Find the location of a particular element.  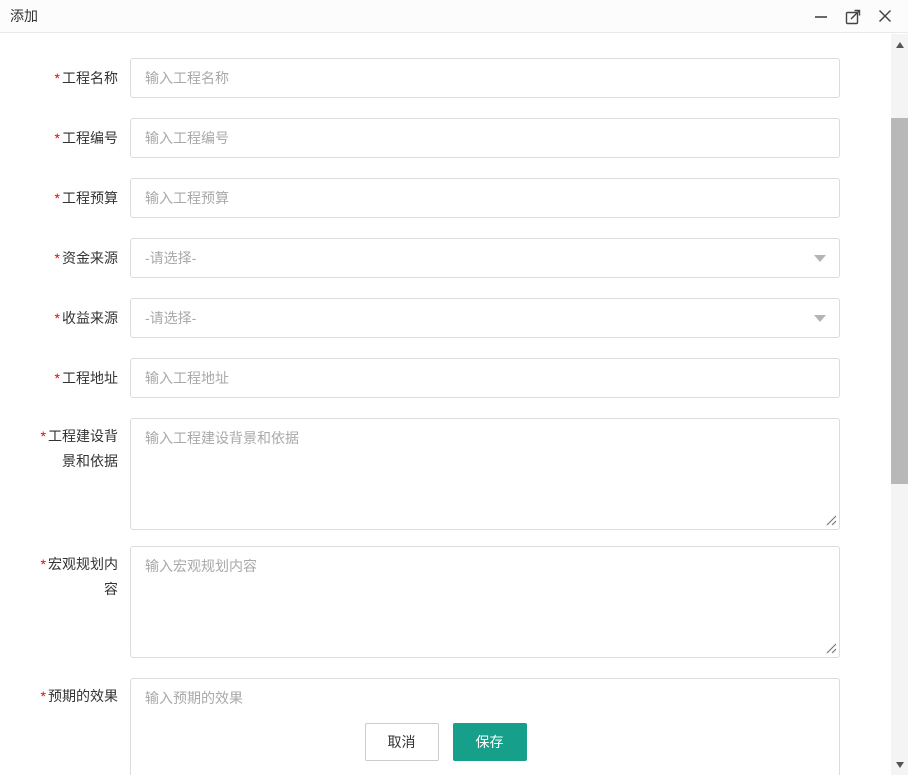

form-row-funding-source: * 资金来源 -请选择- is located at coordinates (460, 258).